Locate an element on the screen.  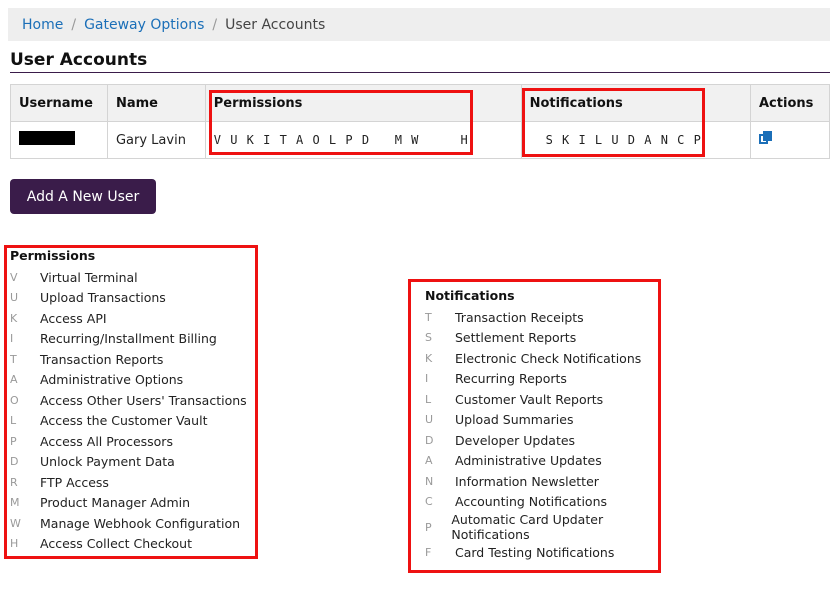
breadcrumb-gateway-options-link: Gateway Options is located at coordinates (144, 25).